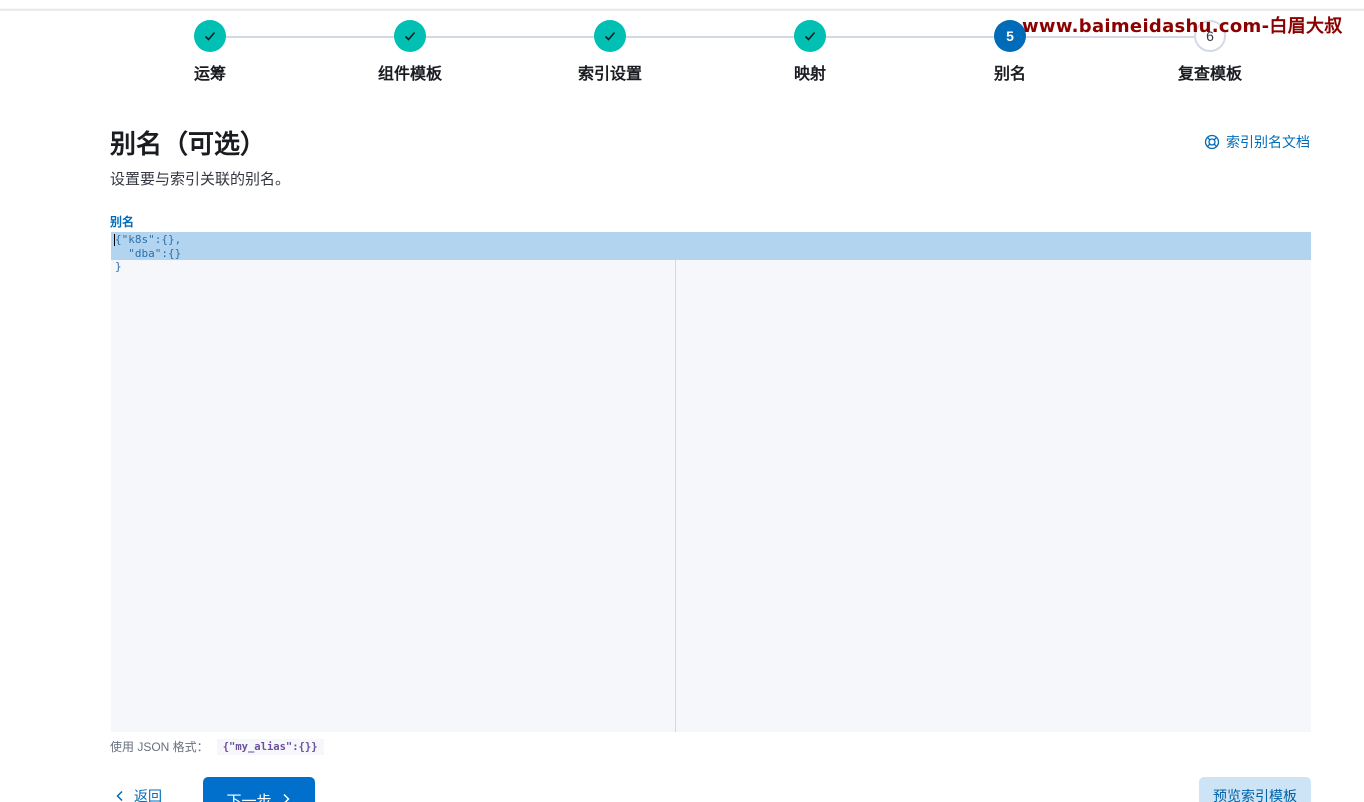 The width and height of the screenshot is (1364, 802). What do you see at coordinates (1255, 794) in the screenshot?
I see `preview-template-label: 预览索引模板` at bounding box center [1255, 794].